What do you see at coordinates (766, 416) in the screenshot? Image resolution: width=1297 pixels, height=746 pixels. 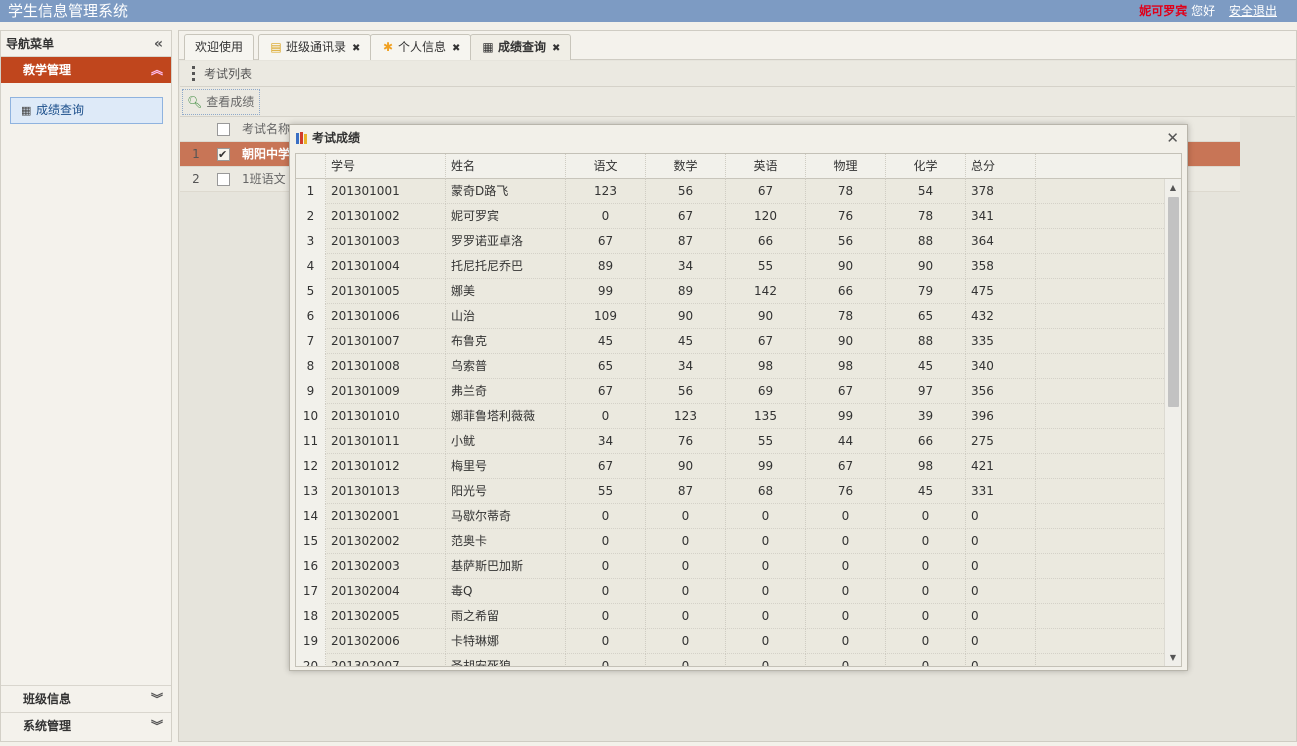 I see `table-cell: 135` at bounding box center [766, 416].